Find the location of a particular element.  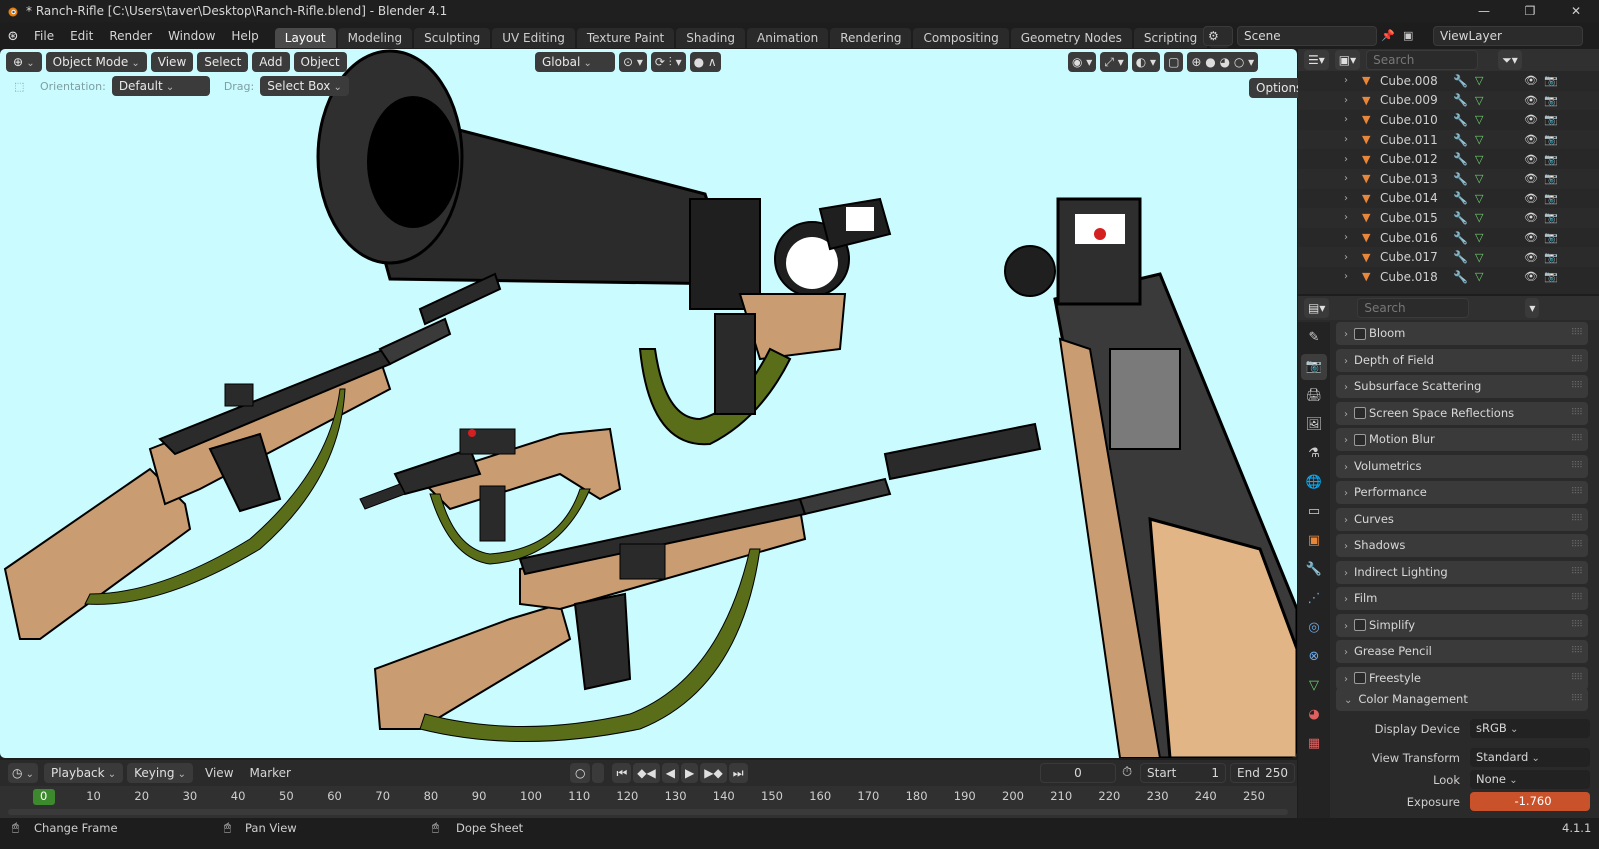

outliner-item: › ▼ Cube.015 🔧 ▽ 👁 📷 is located at coordinates (1448, 218).